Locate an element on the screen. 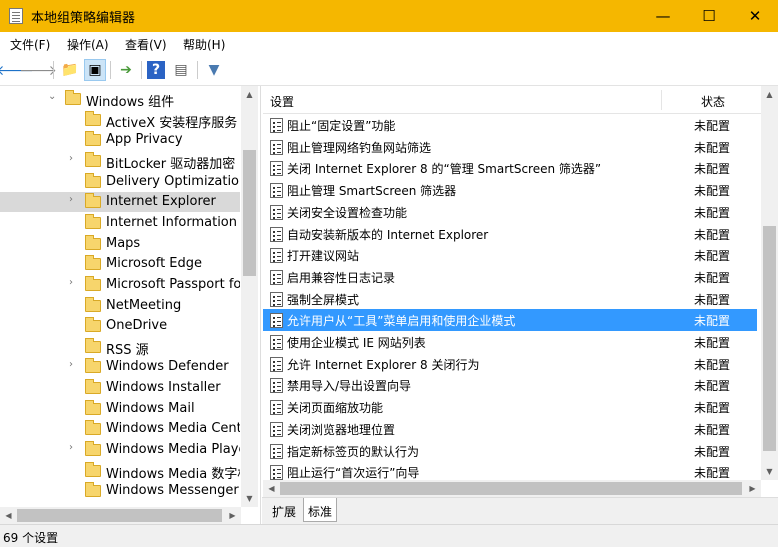  list-vertical-scrollbar: ▲ ▼ is located at coordinates (769, 283).